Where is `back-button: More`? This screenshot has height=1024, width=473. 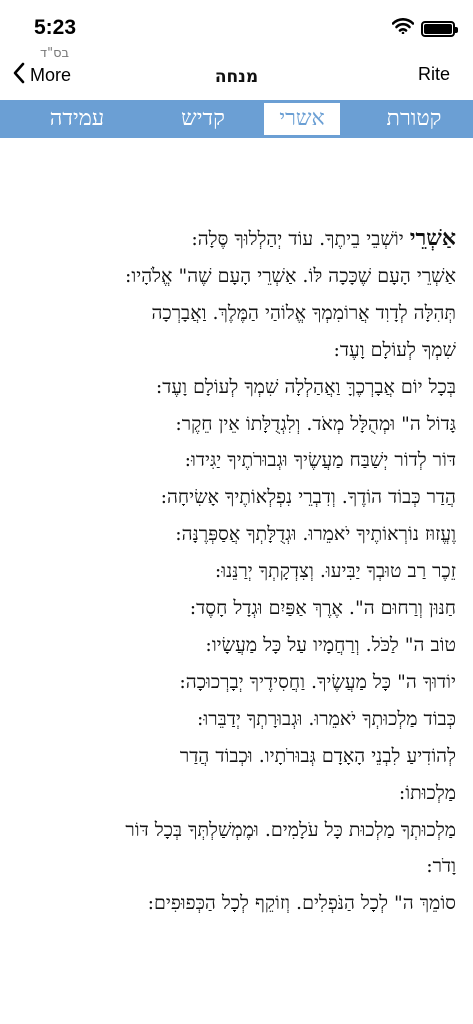
back-button: More is located at coordinates (41, 75).